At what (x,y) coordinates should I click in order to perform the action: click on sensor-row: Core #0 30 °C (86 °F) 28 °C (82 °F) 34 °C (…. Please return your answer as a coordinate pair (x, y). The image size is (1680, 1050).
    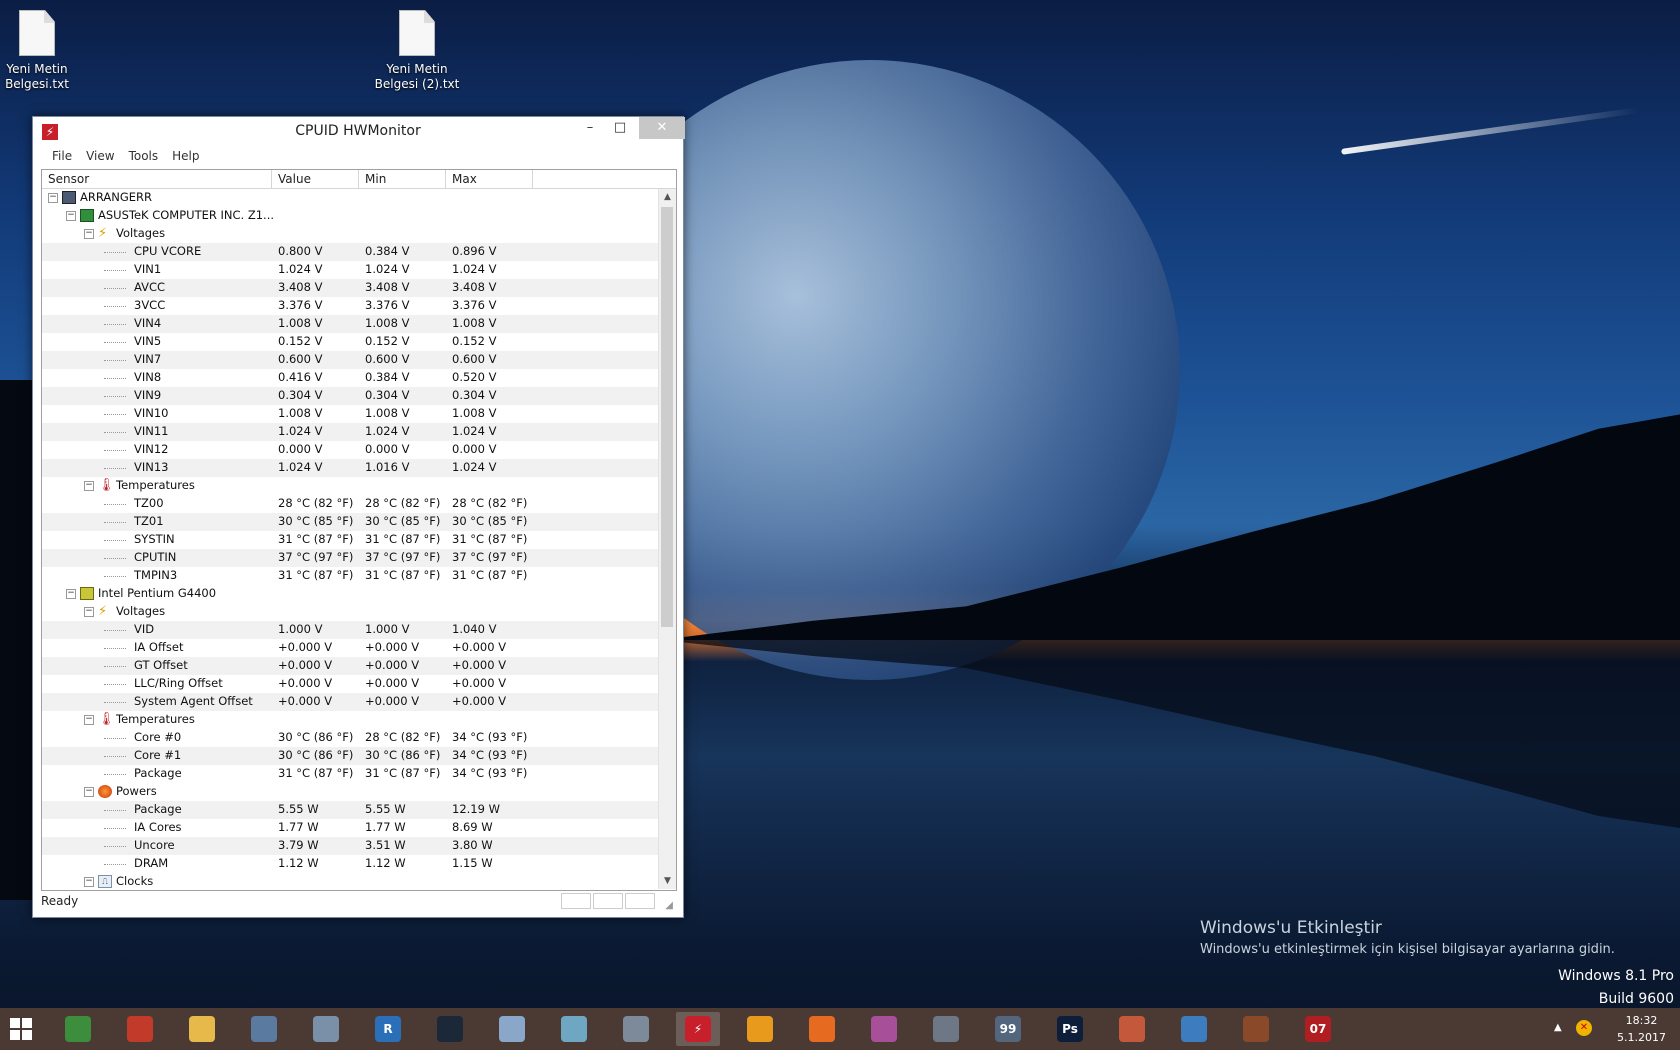
    Looking at the image, I should click on (350, 738).